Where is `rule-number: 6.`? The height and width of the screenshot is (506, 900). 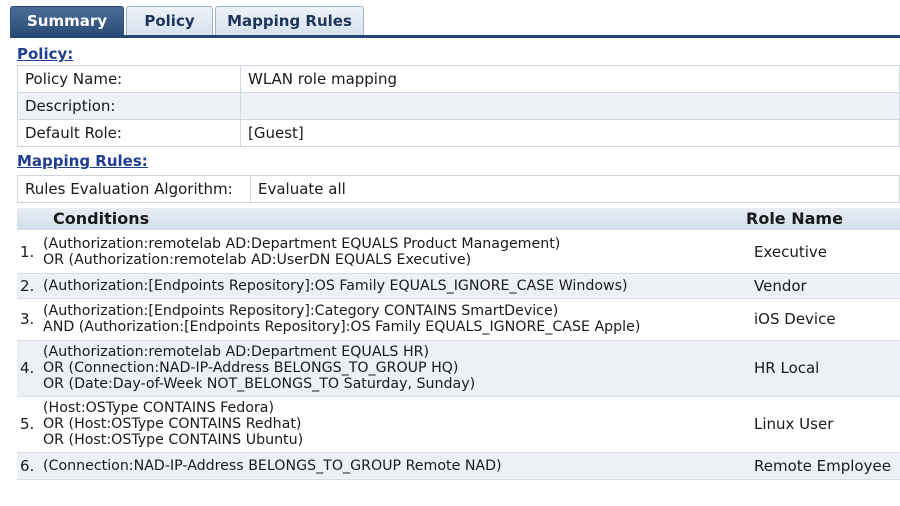 rule-number: 6. is located at coordinates (29, 466).